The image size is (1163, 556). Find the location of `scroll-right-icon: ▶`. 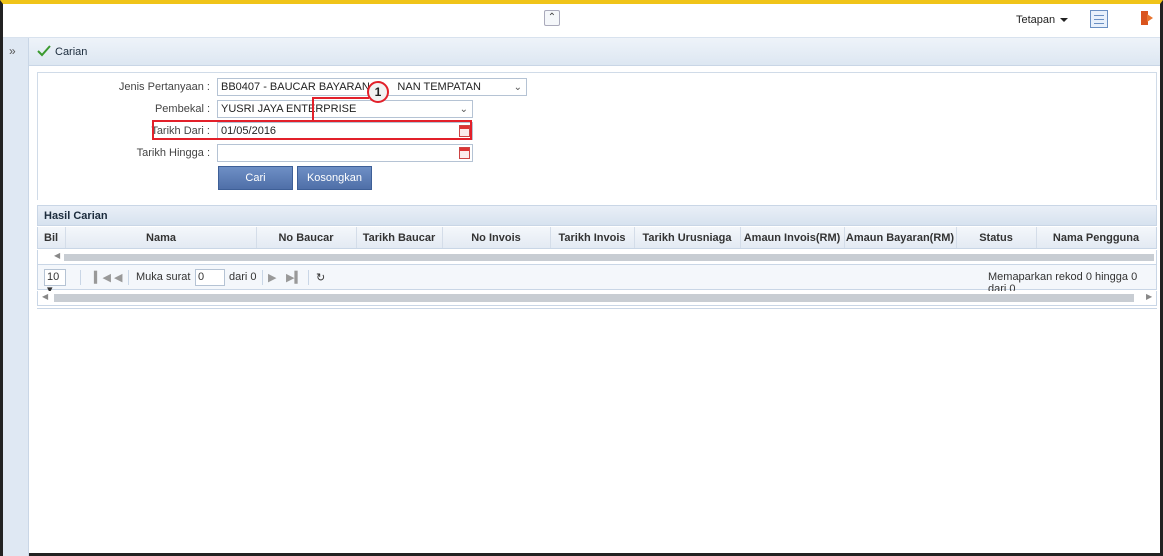

scroll-right-icon: ▶ is located at coordinates (1149, 296).